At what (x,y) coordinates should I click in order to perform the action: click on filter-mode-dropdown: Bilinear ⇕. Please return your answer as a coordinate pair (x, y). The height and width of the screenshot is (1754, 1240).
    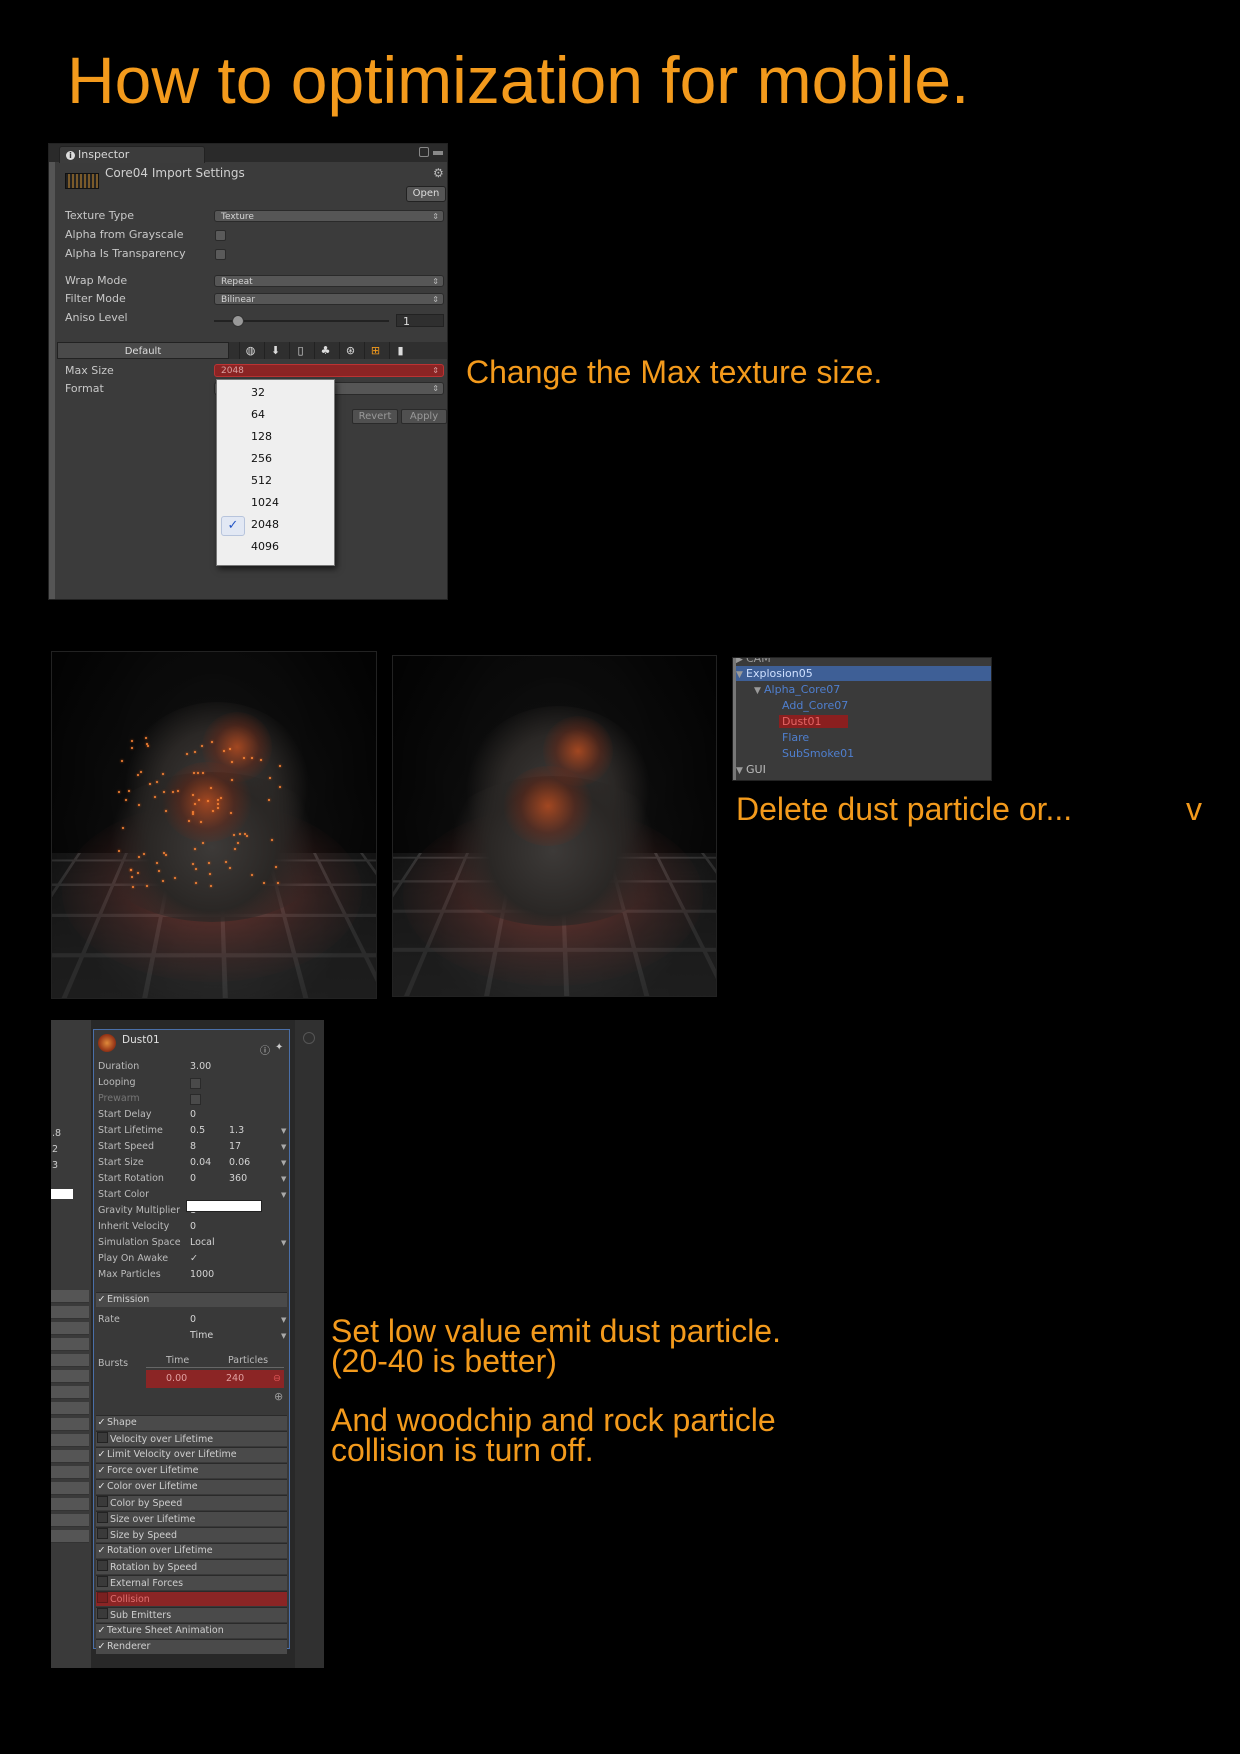
    Looking at the image, I should click on (329, 299).